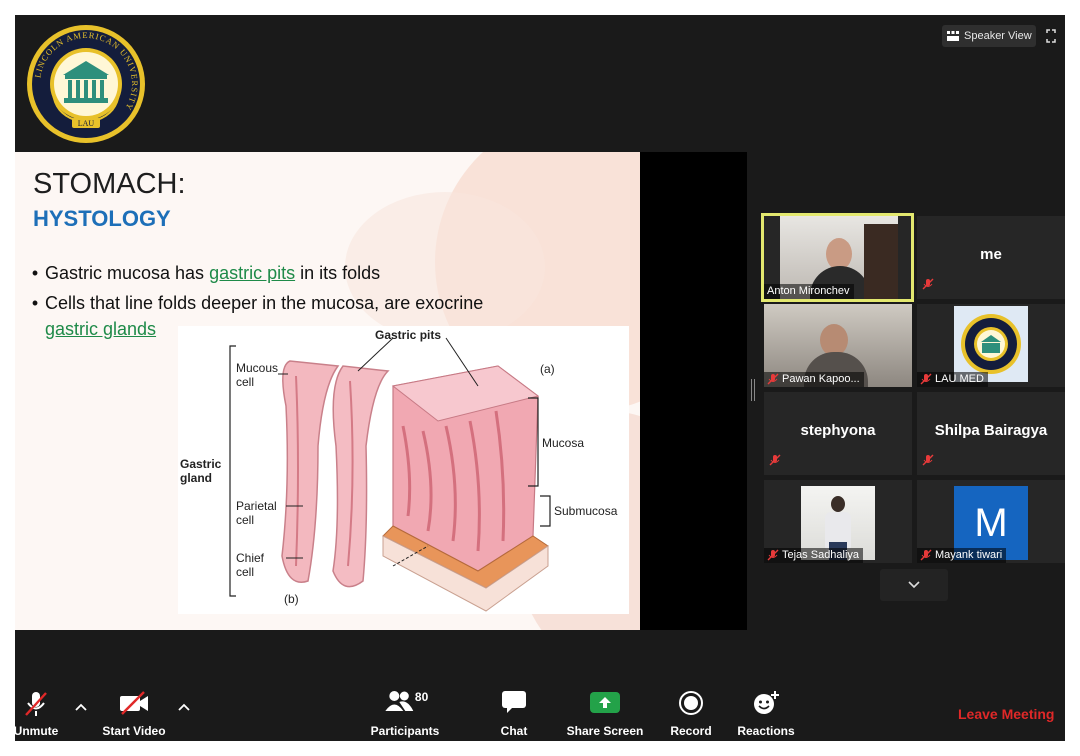 The width and height of the screenshot is (1080, 756). I want to click on start-video-label: Start Video, so click(134, 731).